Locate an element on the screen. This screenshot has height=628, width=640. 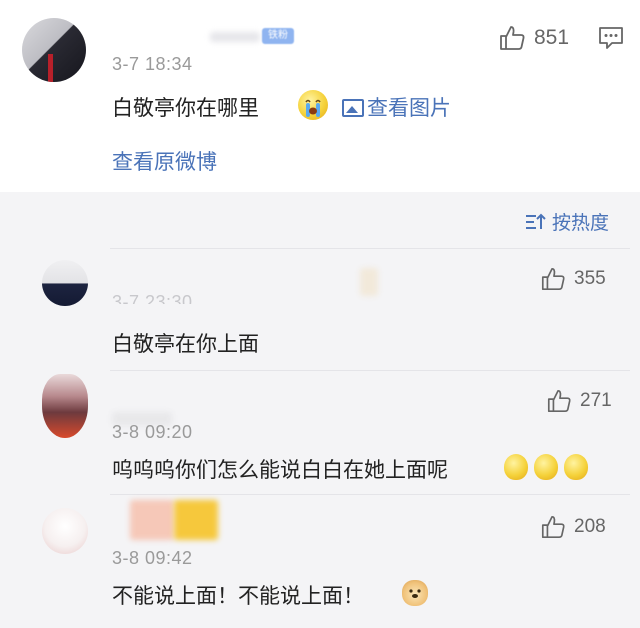
reply-text: 呜呜呜你们怎么能说白白在她上面呢 is located at coordinates (280, 470).